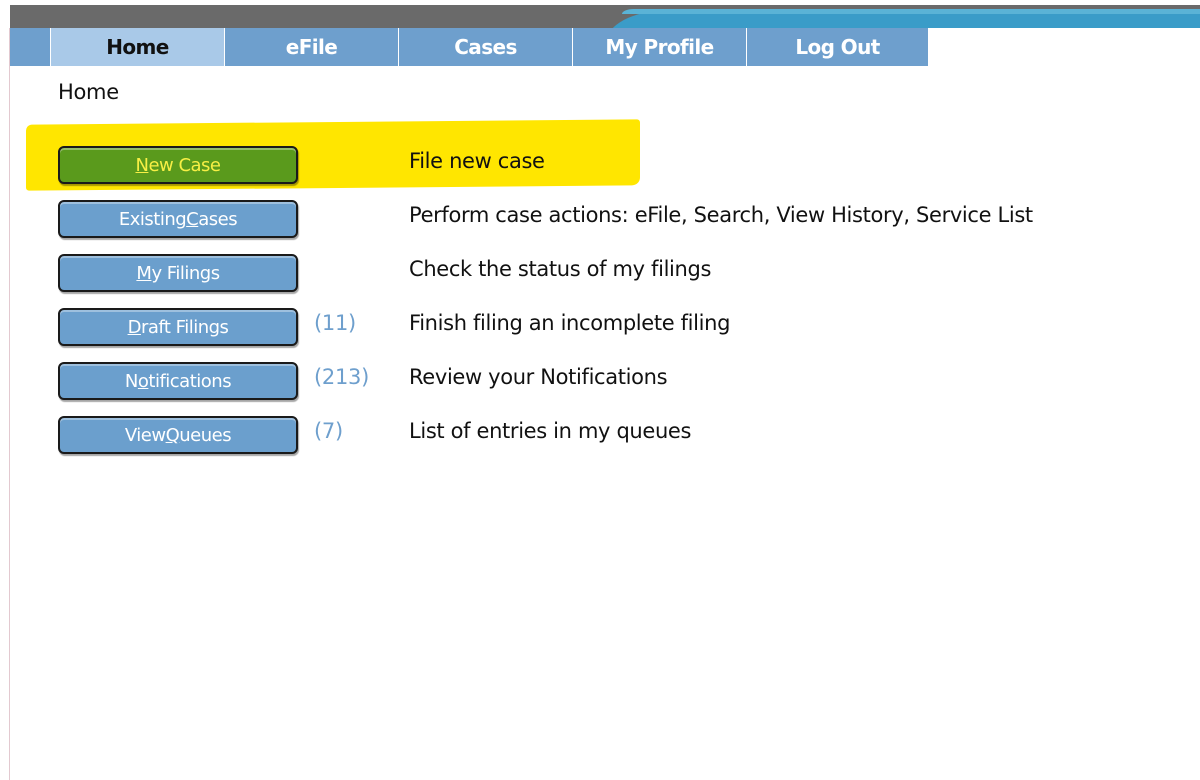  I want to click on left-border, so click(9, 404).